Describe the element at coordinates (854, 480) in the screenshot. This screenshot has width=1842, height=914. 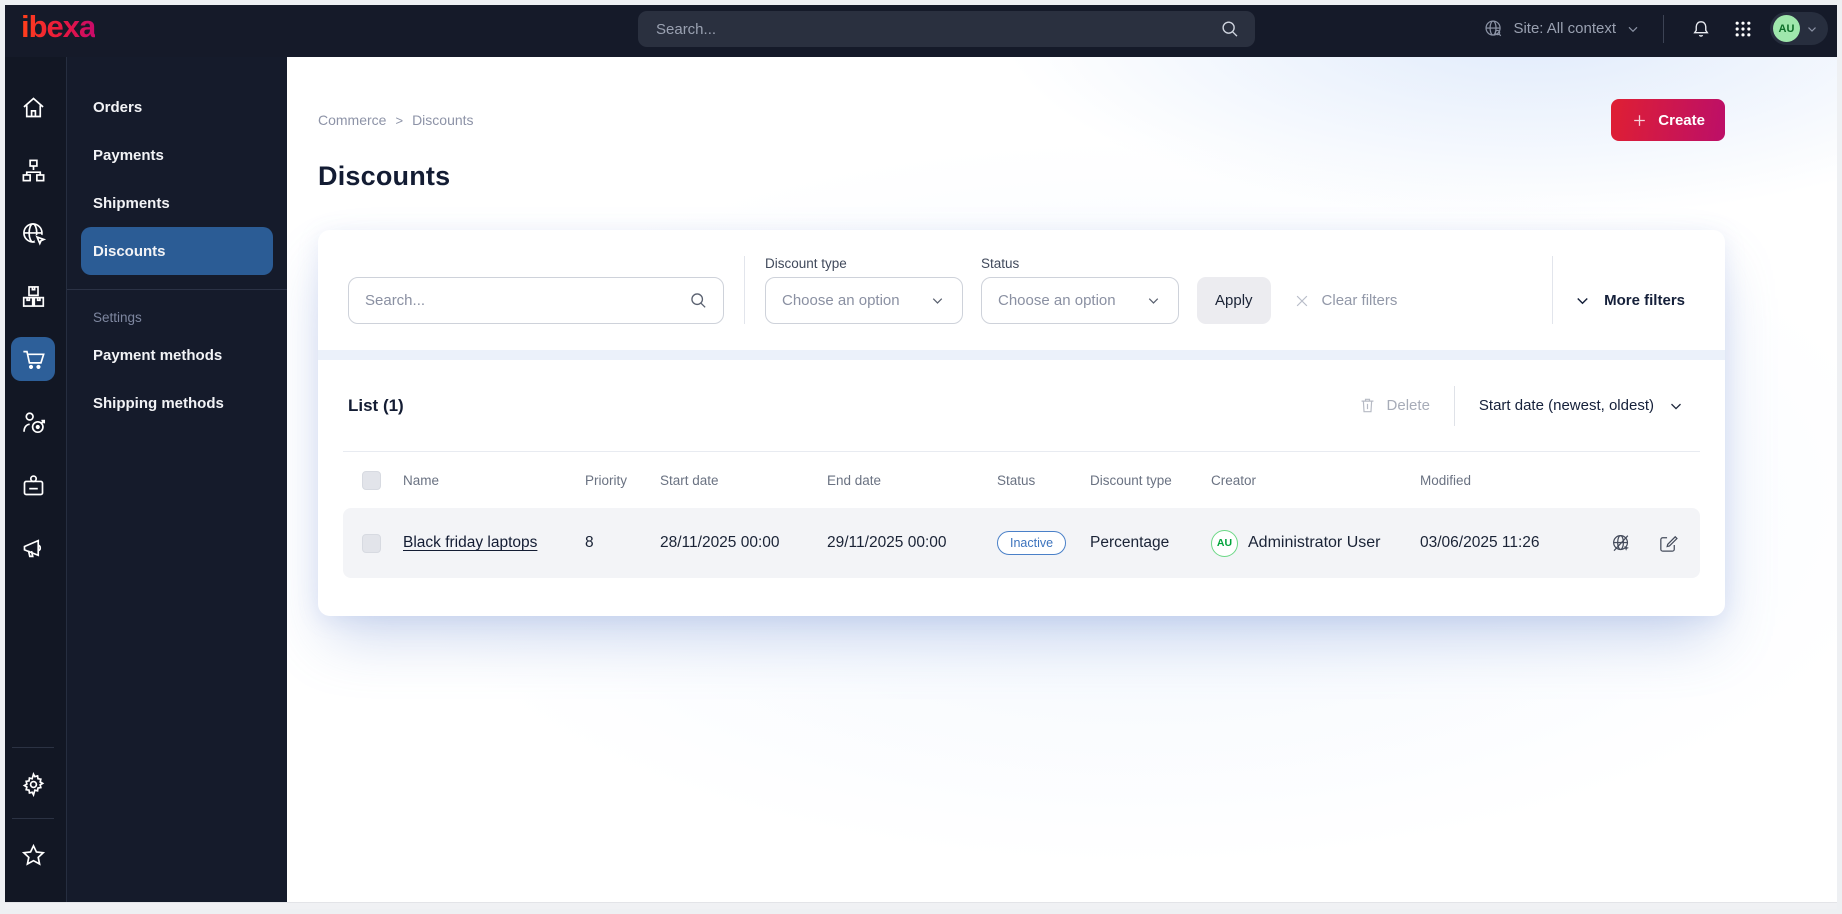
I see `column-end-date: End date` at that location.